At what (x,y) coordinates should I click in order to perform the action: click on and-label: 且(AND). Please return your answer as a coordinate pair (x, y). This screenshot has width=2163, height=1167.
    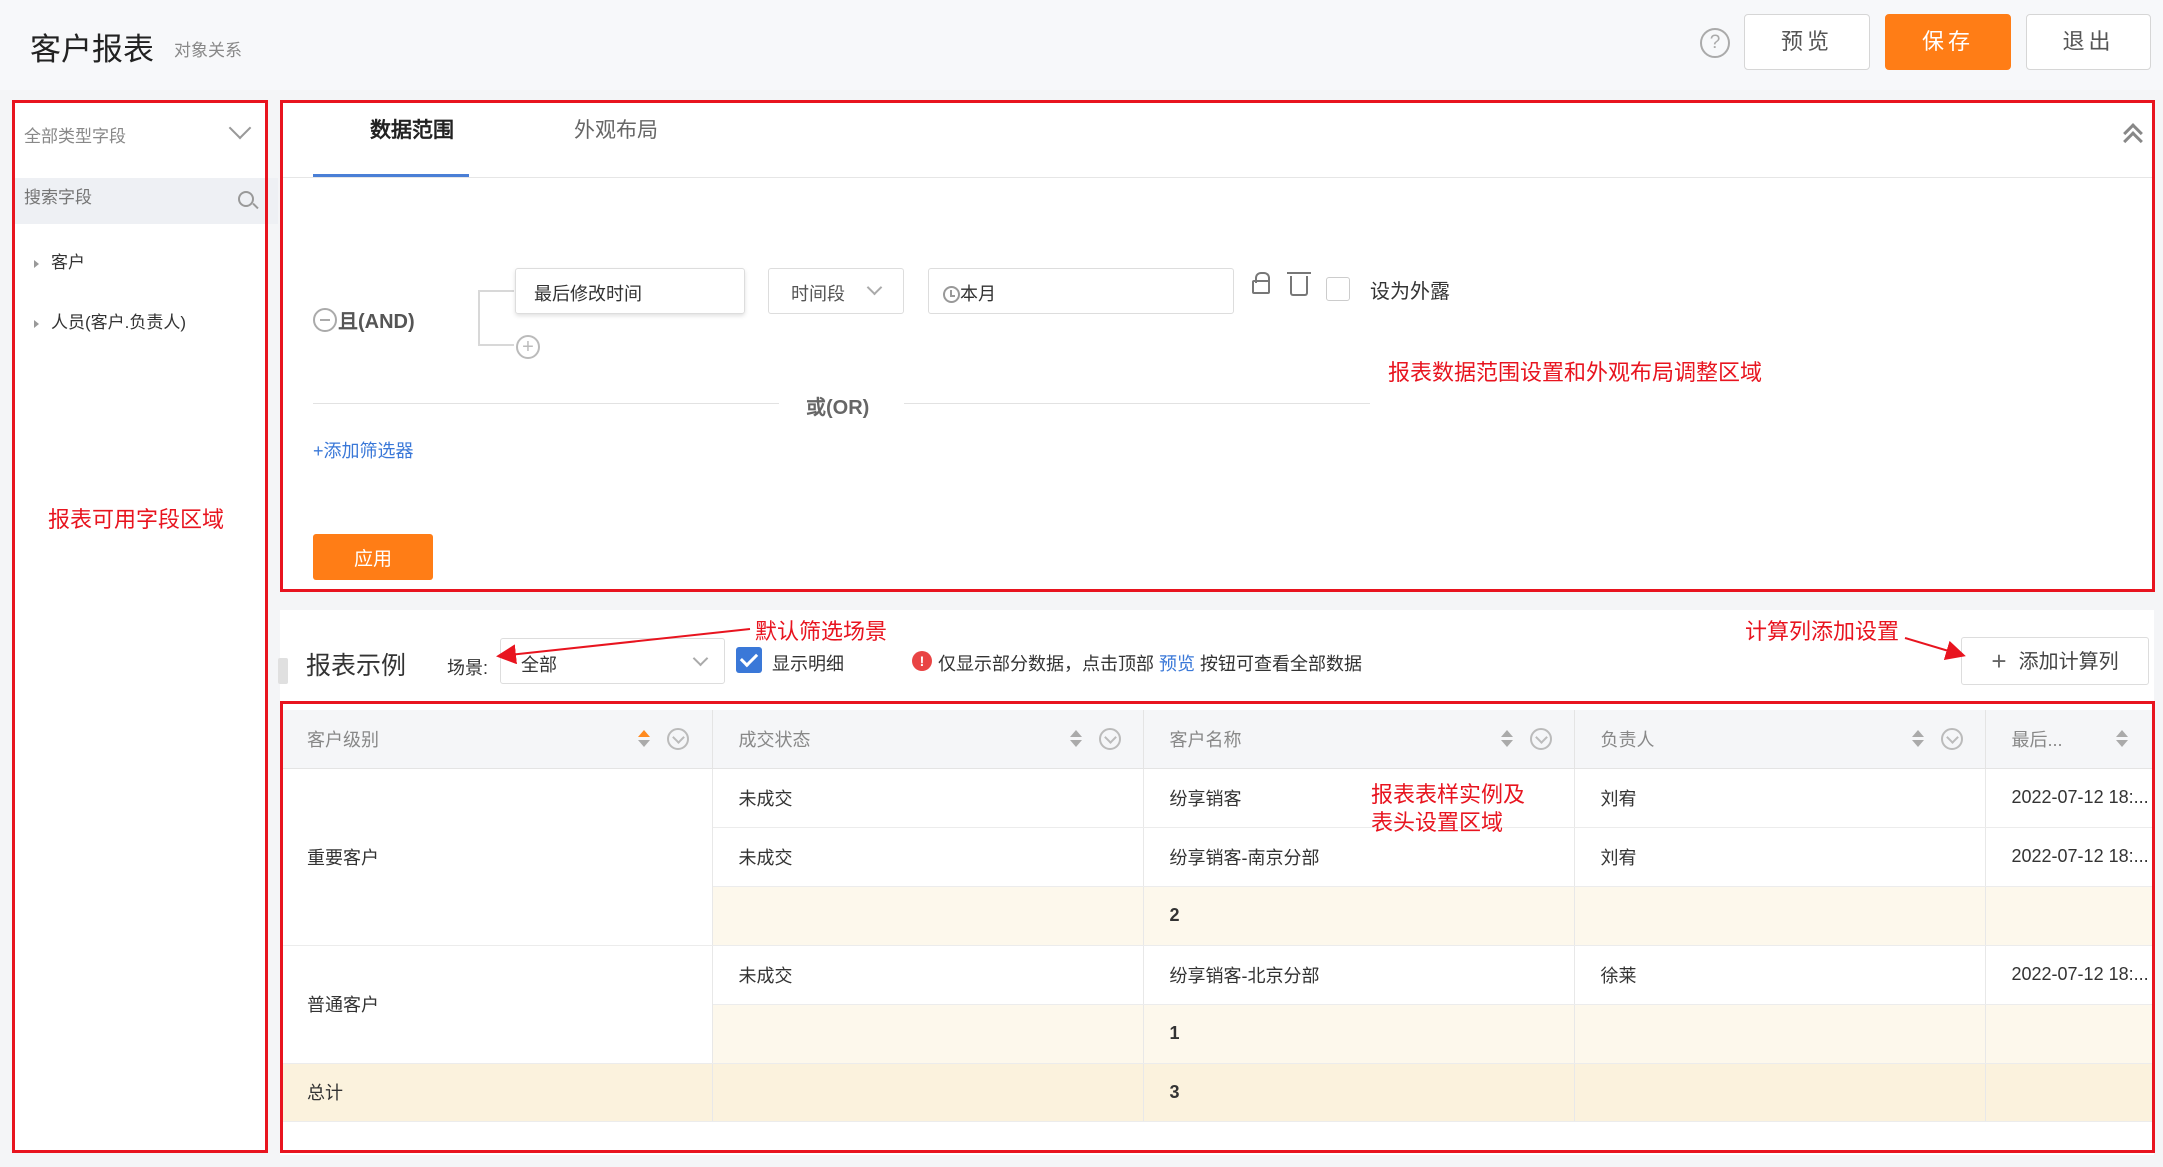
    Looking at the image, I should click on (376, 322).